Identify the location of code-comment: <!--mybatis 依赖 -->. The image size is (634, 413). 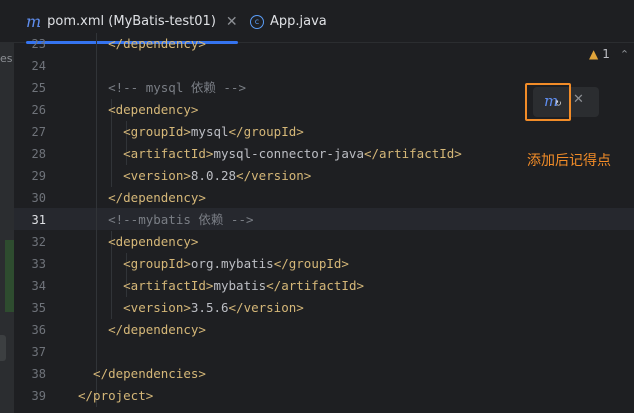
(166, 219).